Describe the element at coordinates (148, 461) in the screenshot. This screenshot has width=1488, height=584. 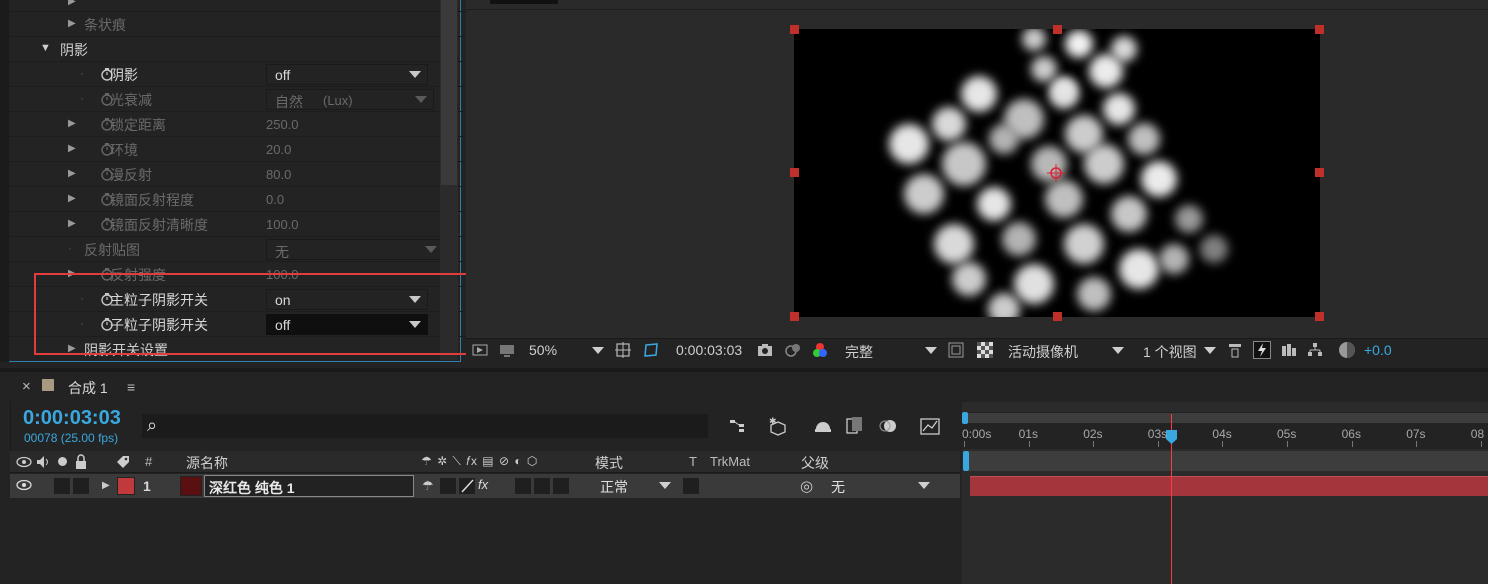
I see `column-number: #` at that location.